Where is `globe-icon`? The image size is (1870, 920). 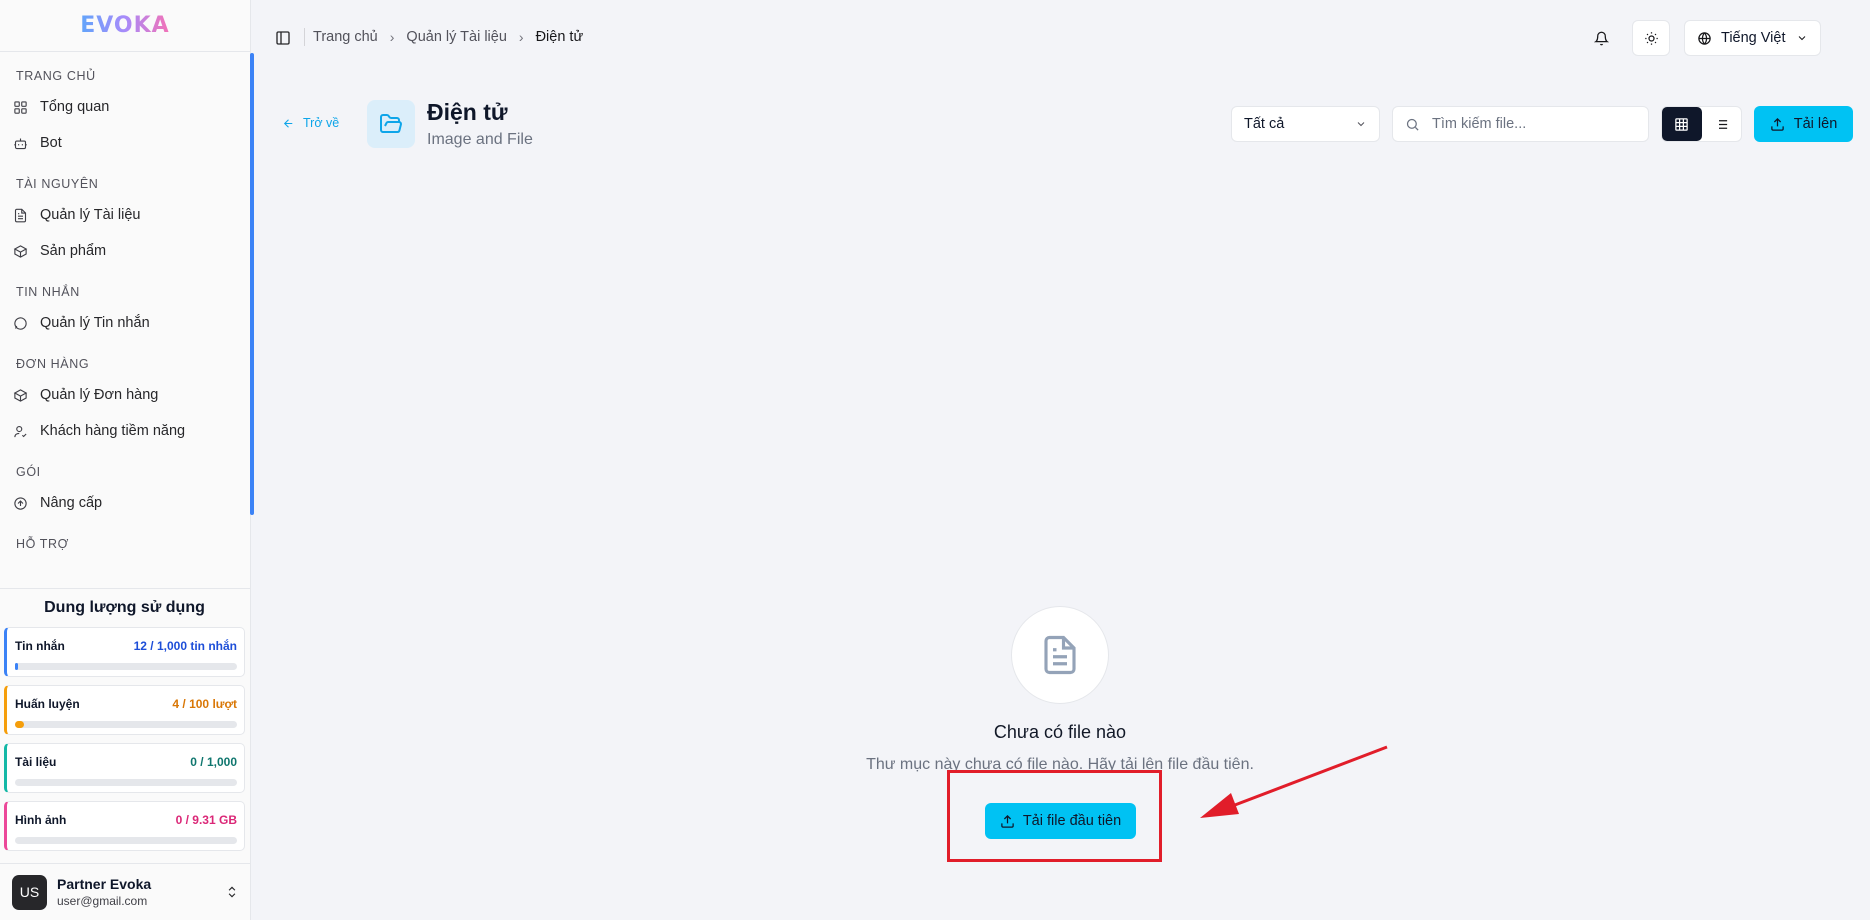
globe-icon is located at coordinates (1704, 38).